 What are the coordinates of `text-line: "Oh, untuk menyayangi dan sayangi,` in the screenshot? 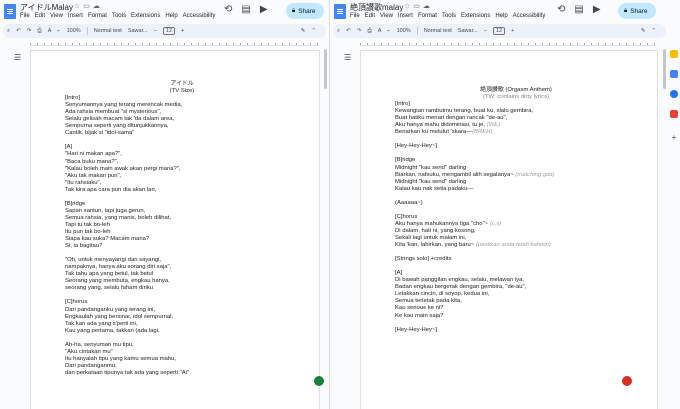 It's located at (182, 260).